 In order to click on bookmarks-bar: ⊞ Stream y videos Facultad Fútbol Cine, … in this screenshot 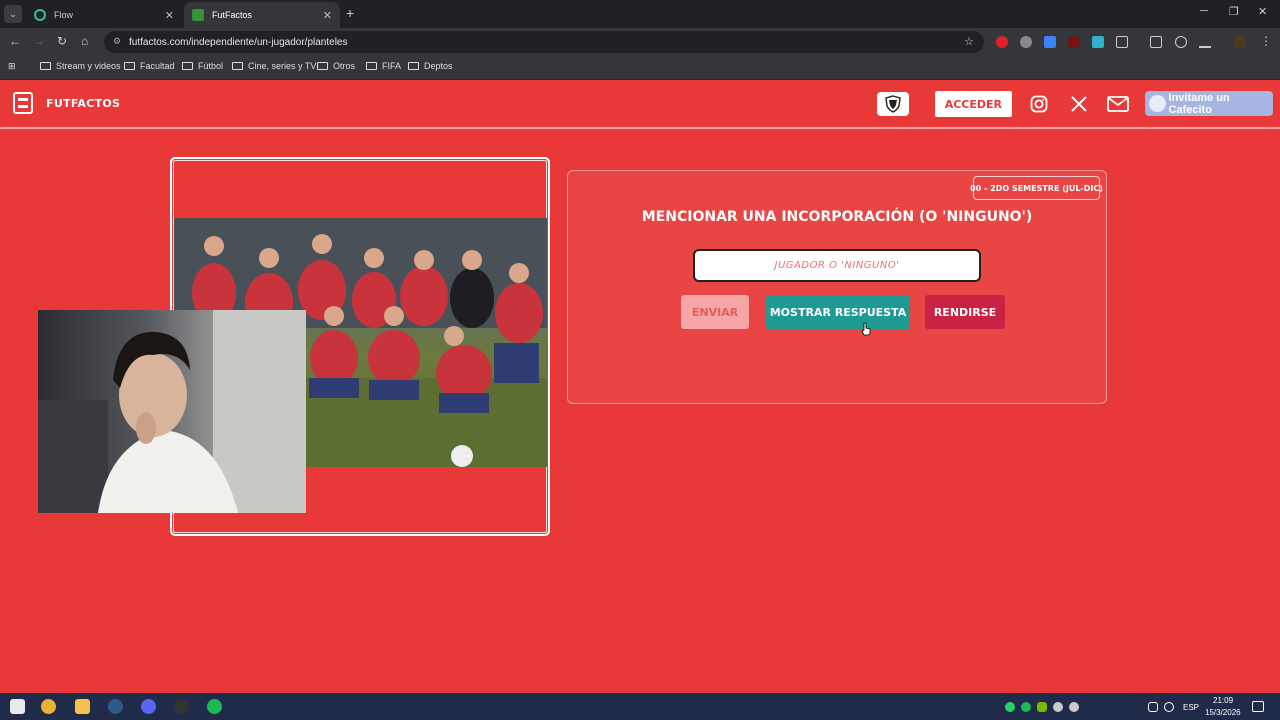, I will do `click(640, 68)`.